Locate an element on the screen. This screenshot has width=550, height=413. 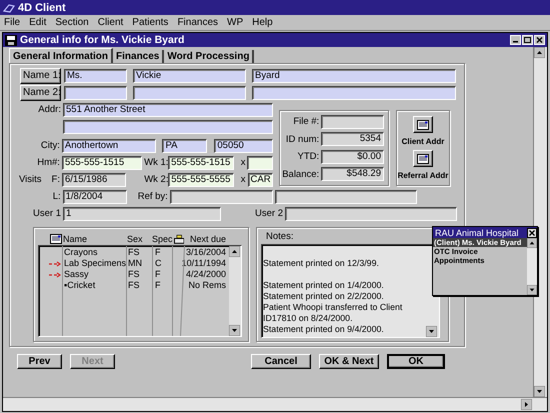
menu-item: Help is located at coordinates (262, 22).